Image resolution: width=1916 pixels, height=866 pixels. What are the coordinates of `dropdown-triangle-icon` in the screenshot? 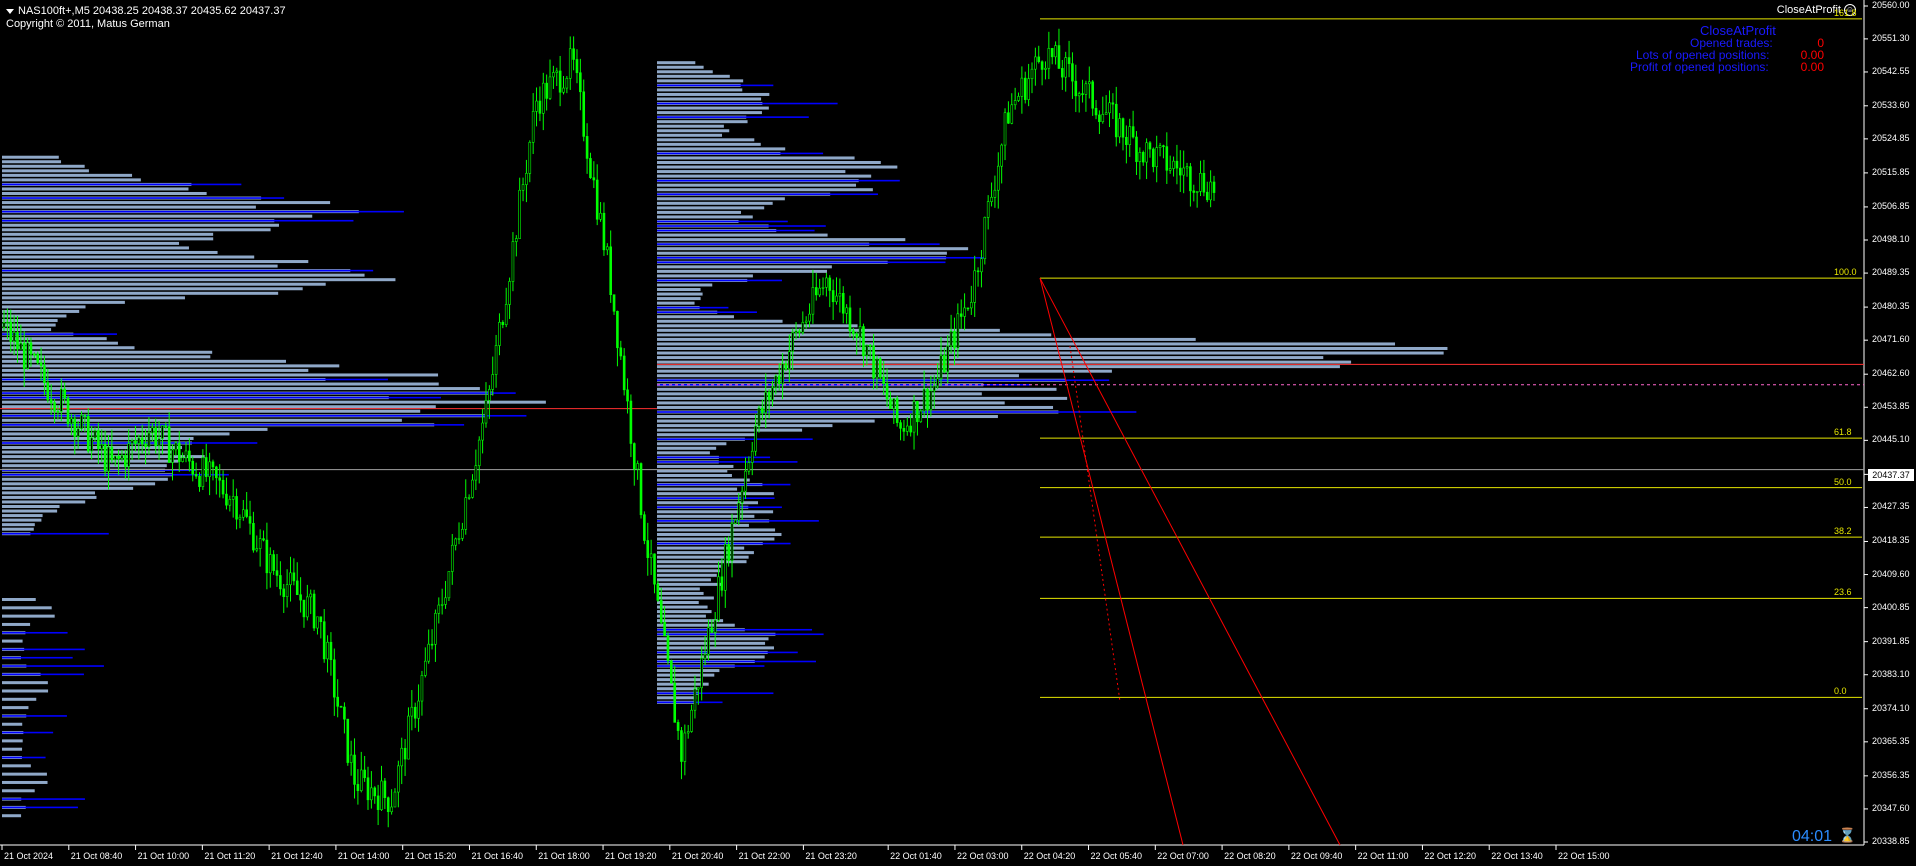 It's located at (10, 11).